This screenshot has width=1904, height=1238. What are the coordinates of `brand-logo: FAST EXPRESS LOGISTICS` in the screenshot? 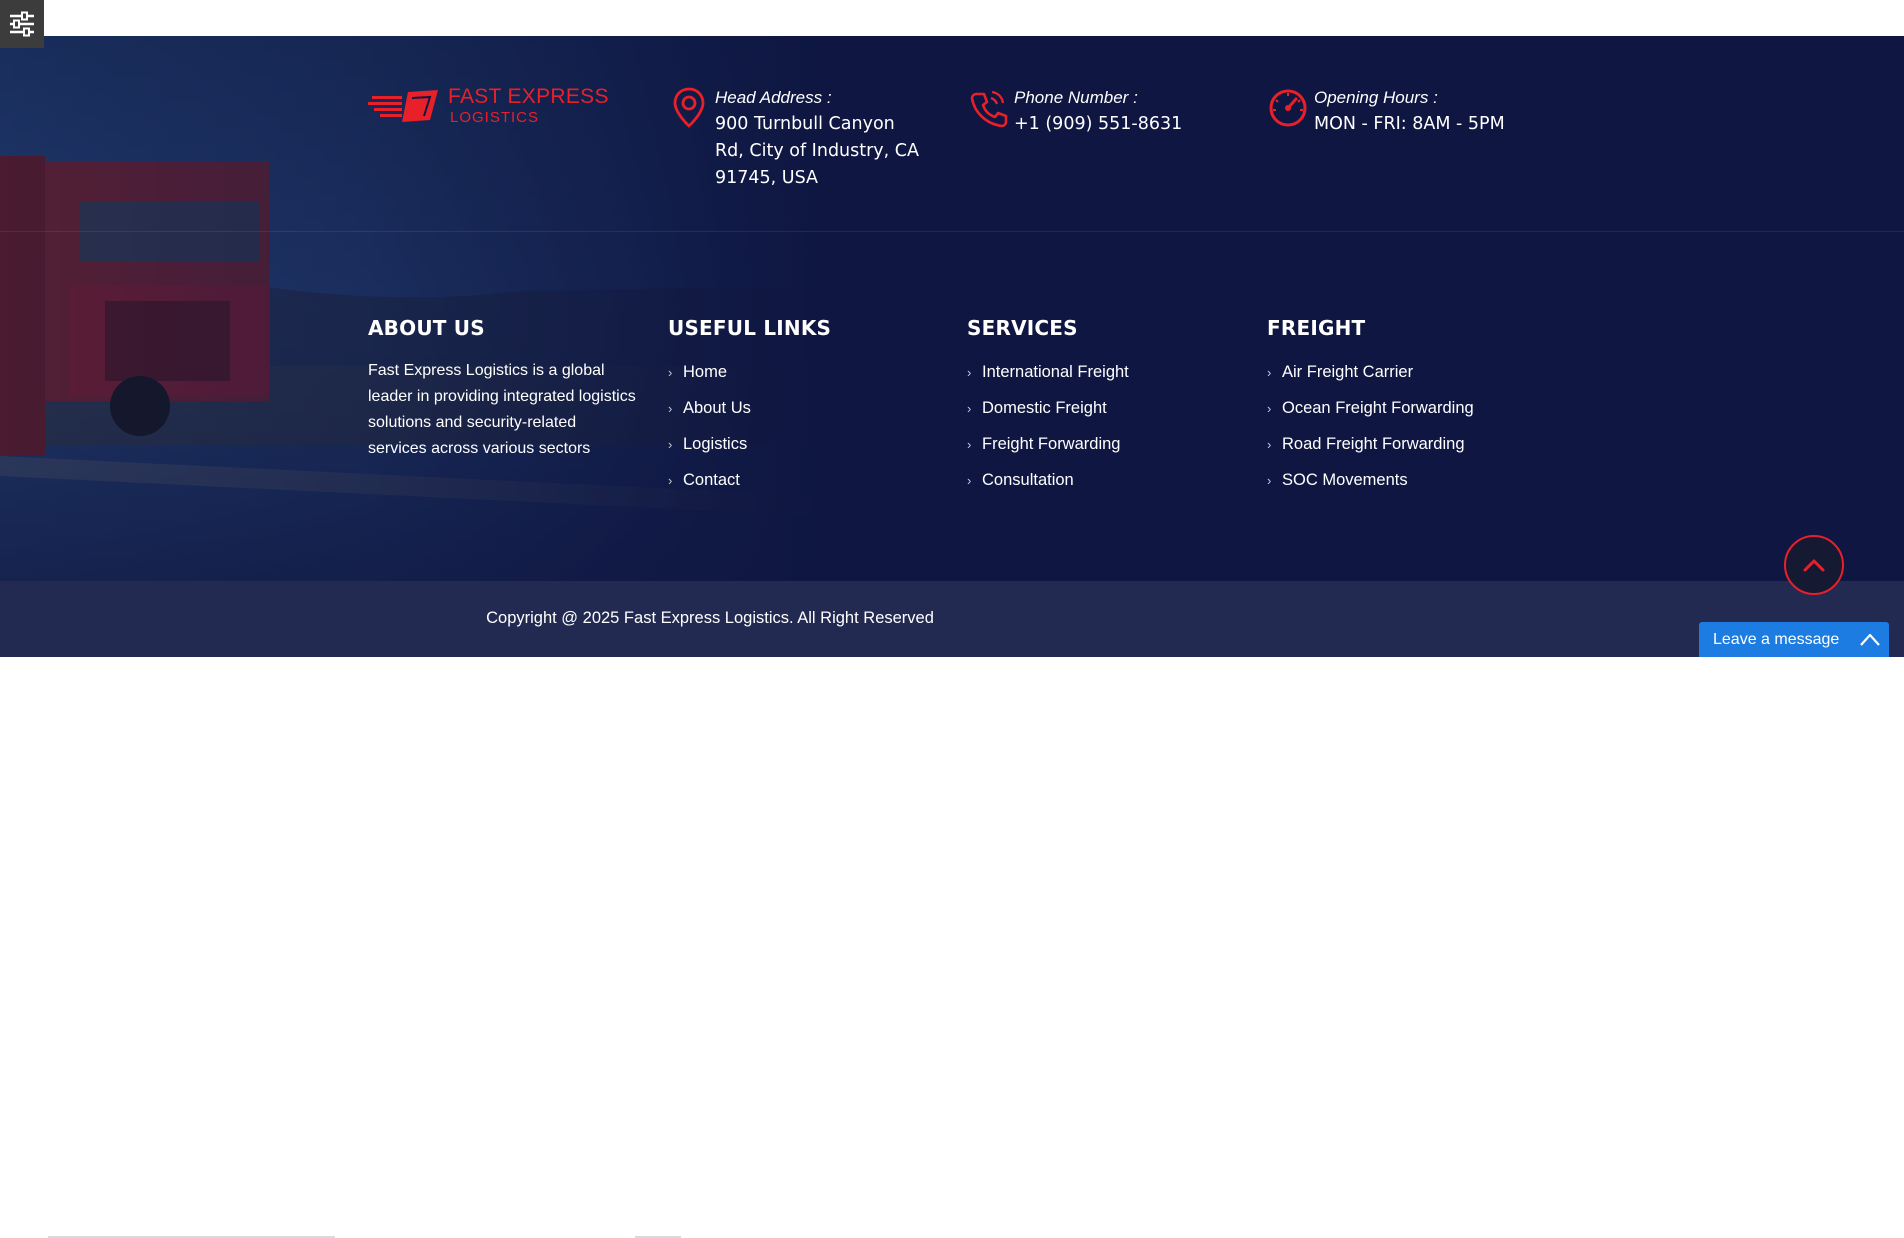 It's located at (488, 105).